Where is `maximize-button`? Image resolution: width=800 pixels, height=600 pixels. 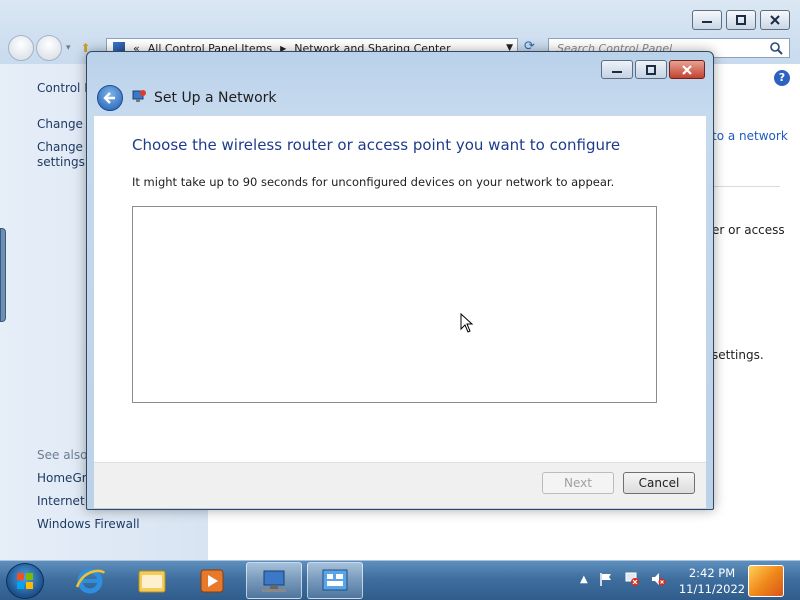
maximize-button is located at coordinates (741, 20).